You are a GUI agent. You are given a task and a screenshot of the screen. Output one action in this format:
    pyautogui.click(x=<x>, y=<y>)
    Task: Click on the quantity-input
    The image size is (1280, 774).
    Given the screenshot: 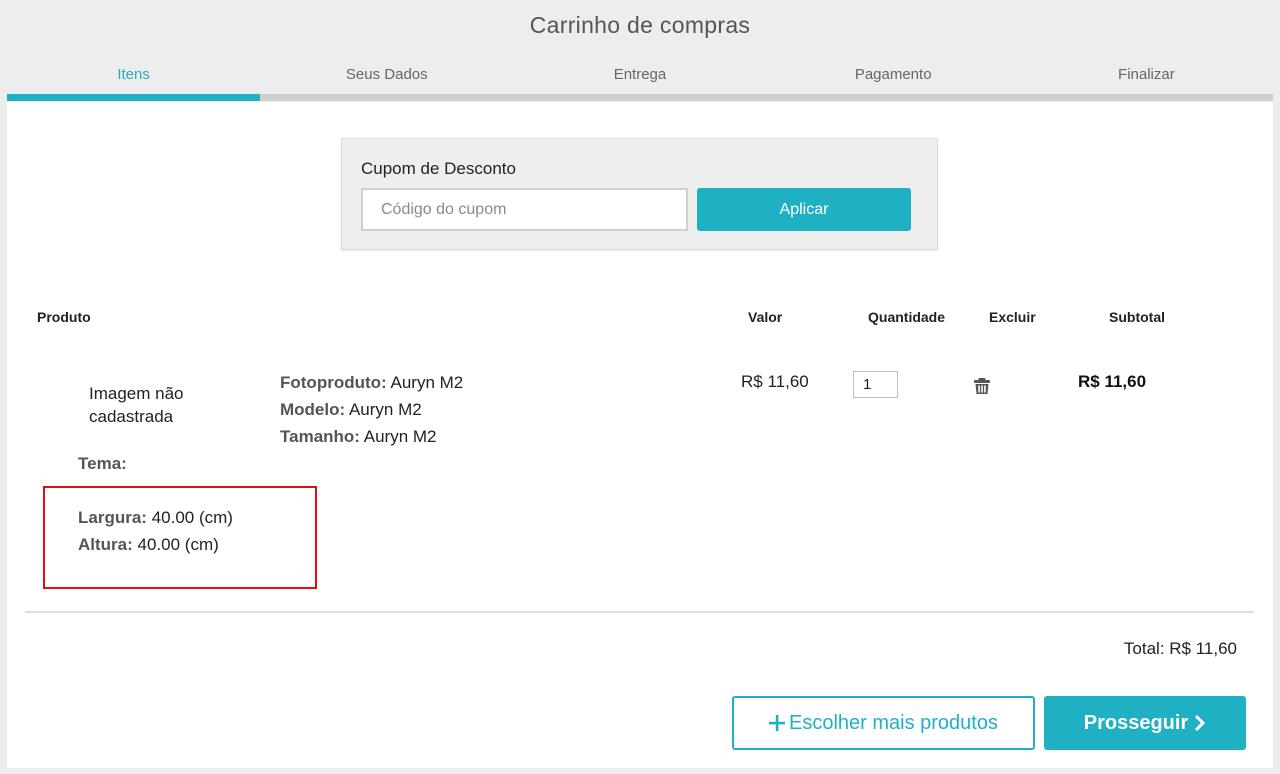 What is the action you would take?
    pyautogui.click(x=875, y=384)
    